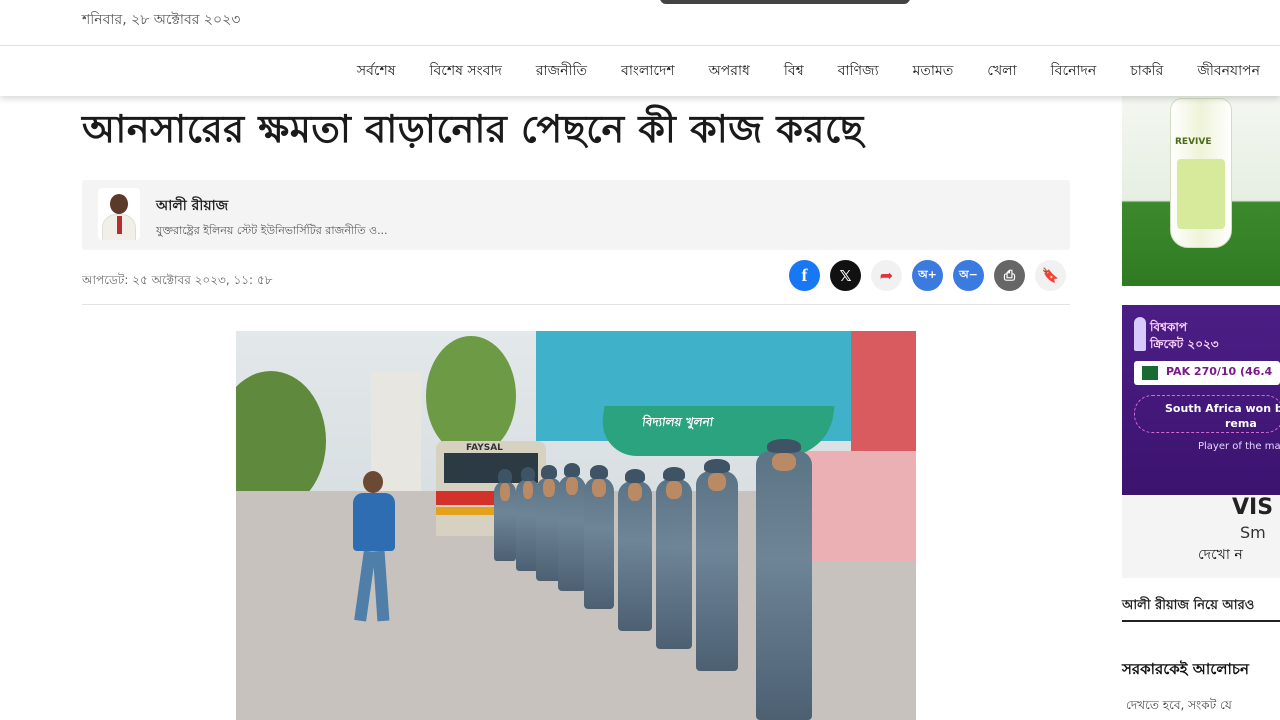 The image size is (1280, 720). I want to click on visa-bangla-text: দেখো ন, so click(1220, 555).